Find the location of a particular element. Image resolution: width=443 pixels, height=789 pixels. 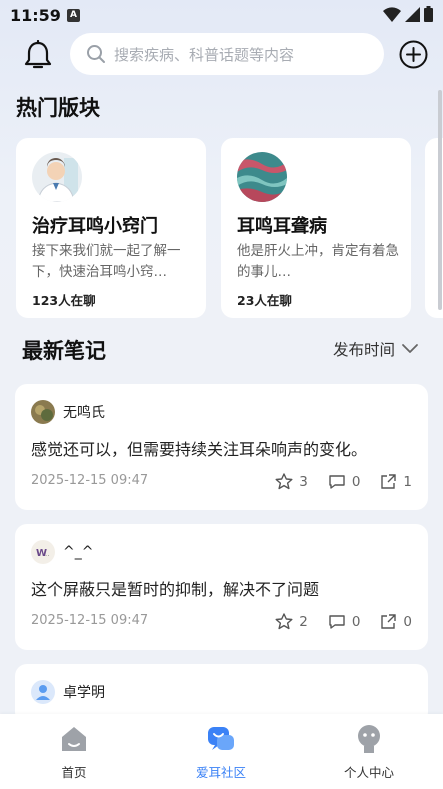

home-icon is located at coordinates (74, 739).